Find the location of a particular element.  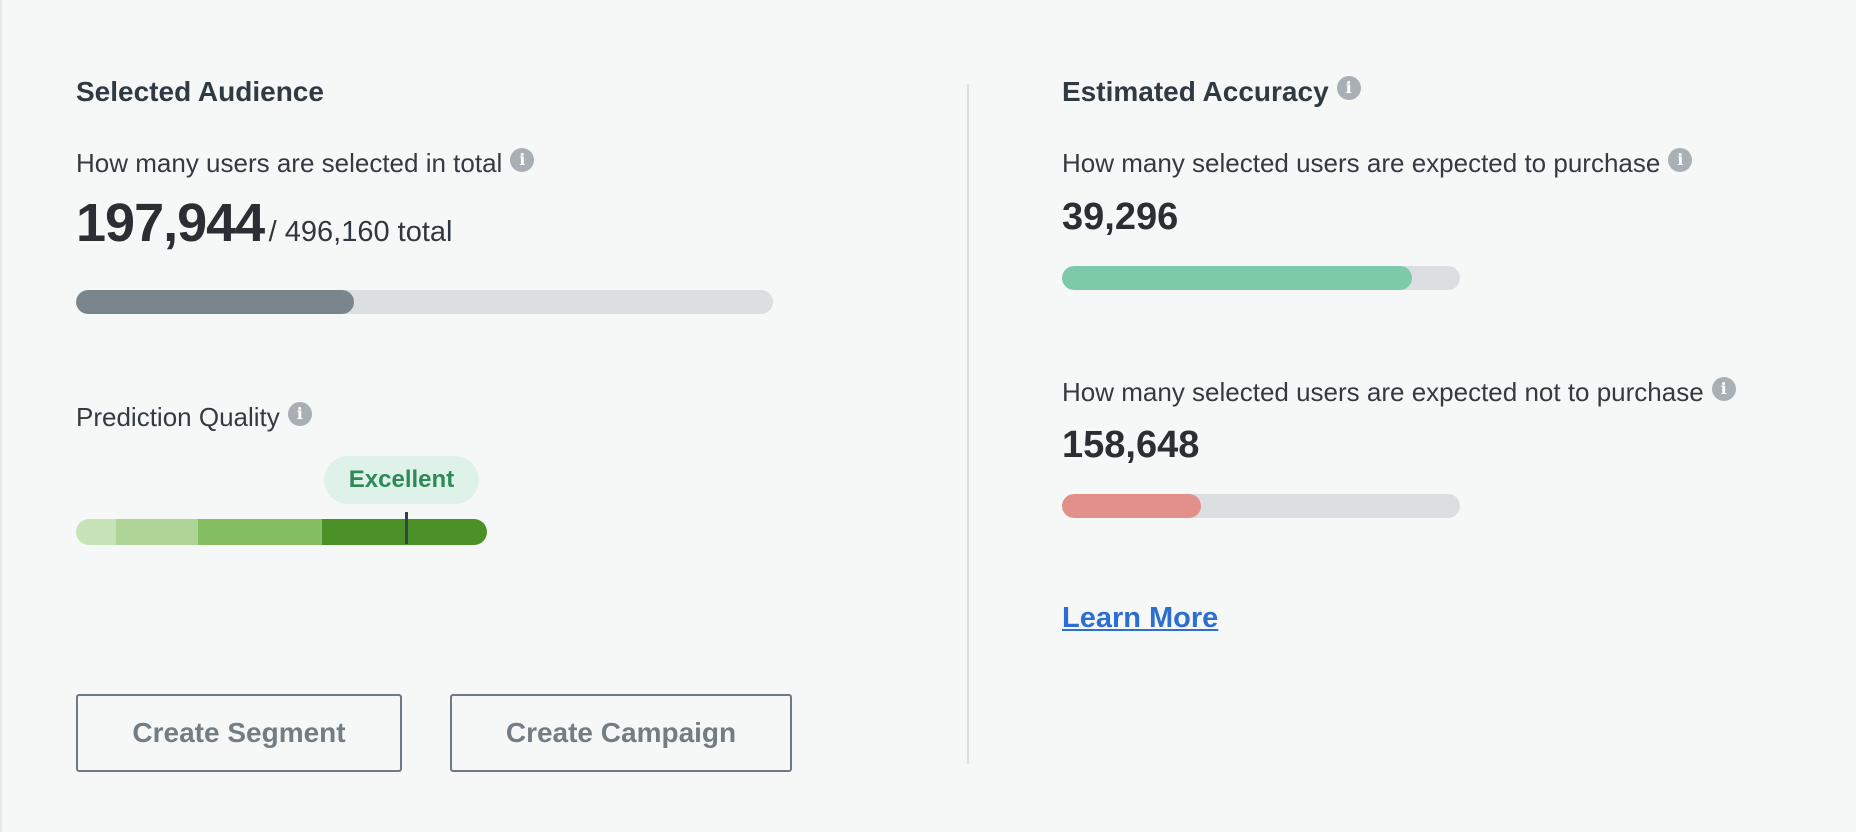

selected-count: 197,944 is located at coordinates (170, 223).